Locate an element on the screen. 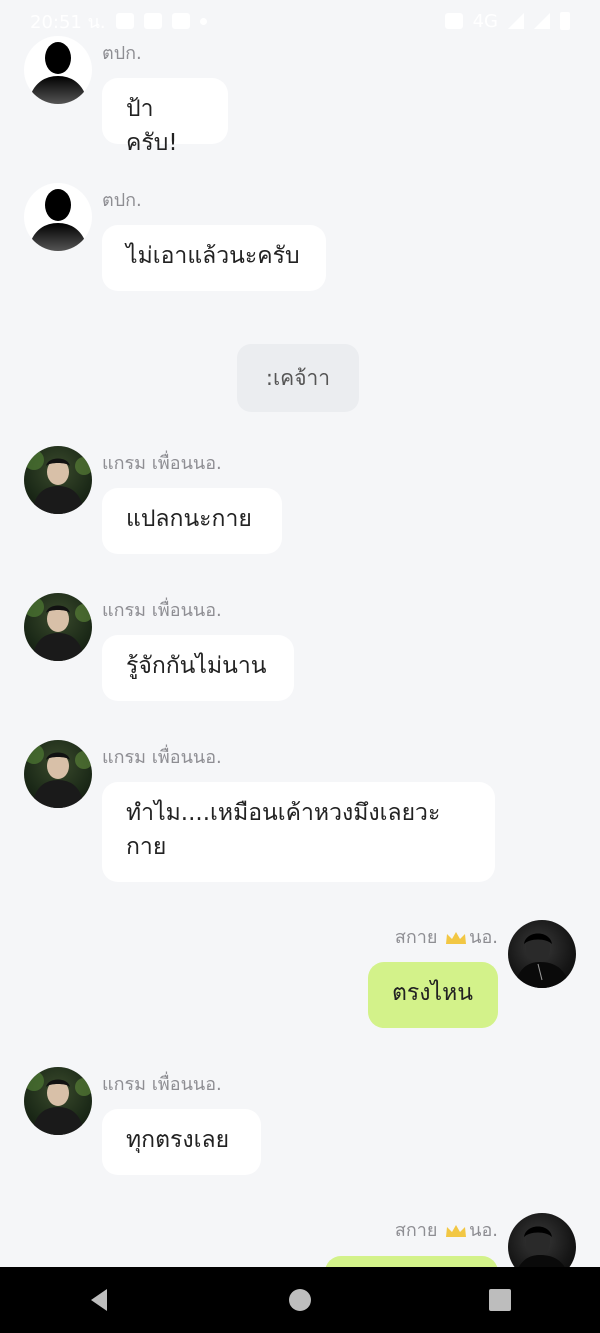 The width and height of the screenshot is (600, 1333). message-bubble: รู้จักกันไม่นาน is located at coordinates (198, 668).